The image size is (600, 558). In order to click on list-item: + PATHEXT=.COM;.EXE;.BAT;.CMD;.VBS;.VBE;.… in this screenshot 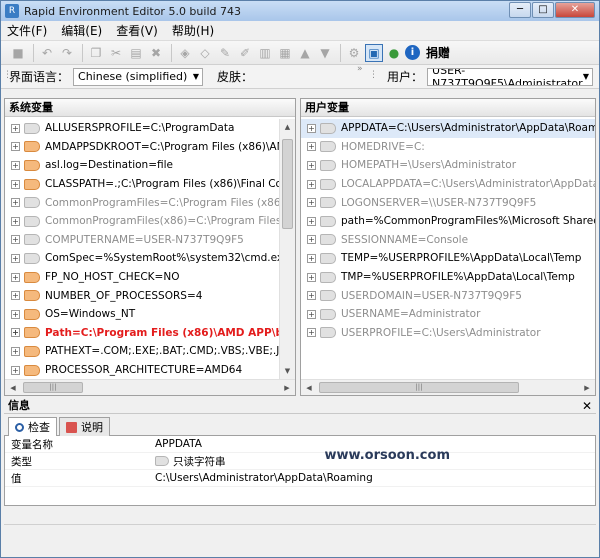, I will do `click(142, 351)`.